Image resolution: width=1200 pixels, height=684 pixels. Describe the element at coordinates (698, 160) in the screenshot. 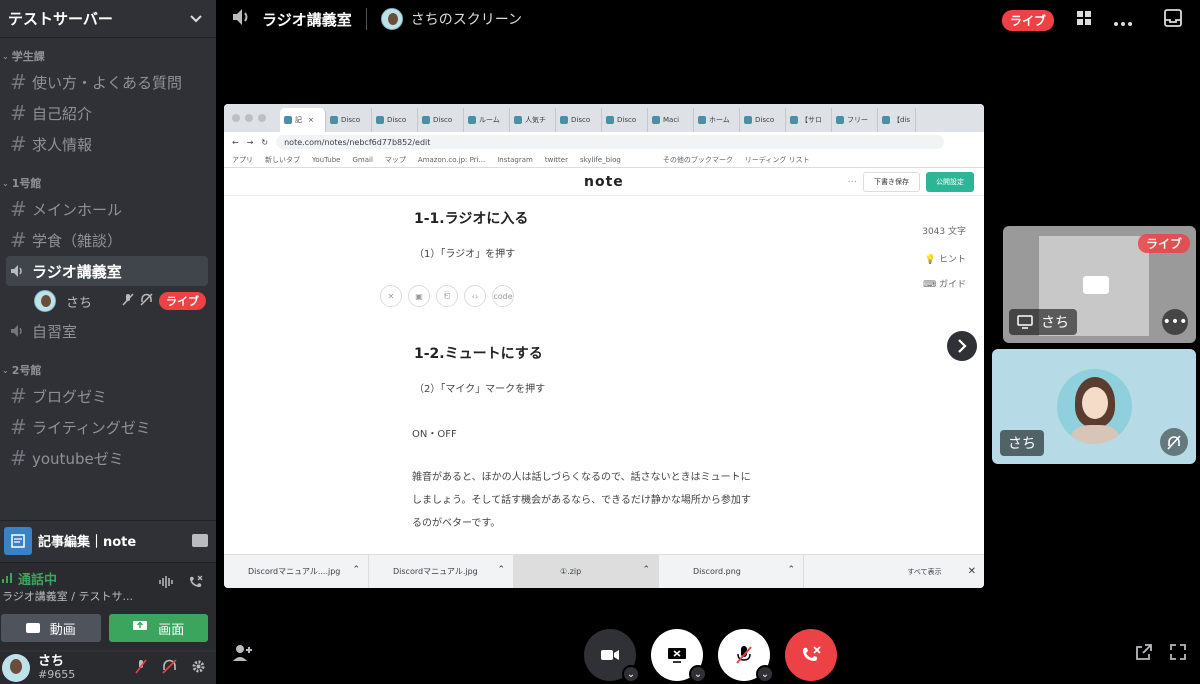

I see `bookmark: その他のブックマーク` at that location.